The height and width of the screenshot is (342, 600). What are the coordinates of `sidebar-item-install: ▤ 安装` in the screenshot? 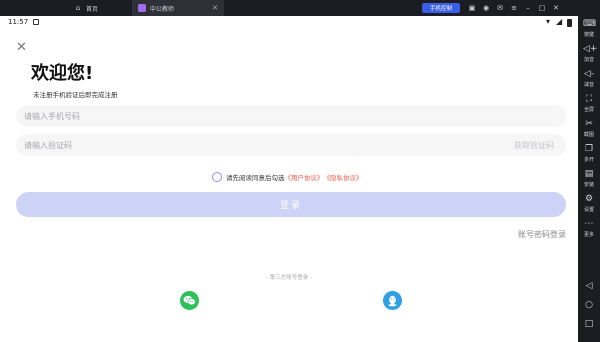 It's located at (589, 178).